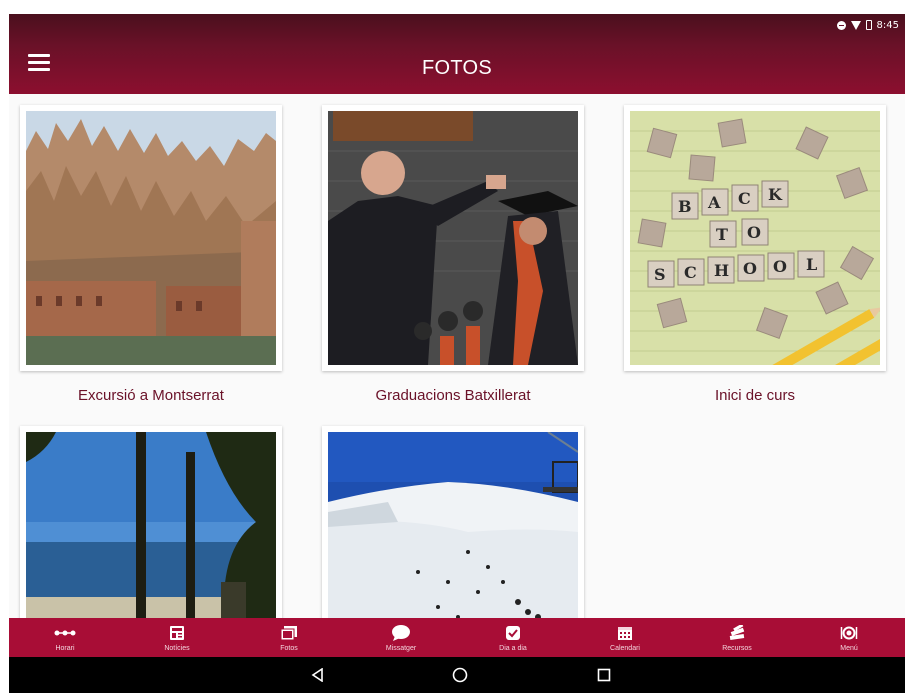 This screenshot has width=905, height=693. What do you see at coordinates (513, 648) in the screenshot?
I see `nav-label: Dia a dia` at bounding box center [513, 648].